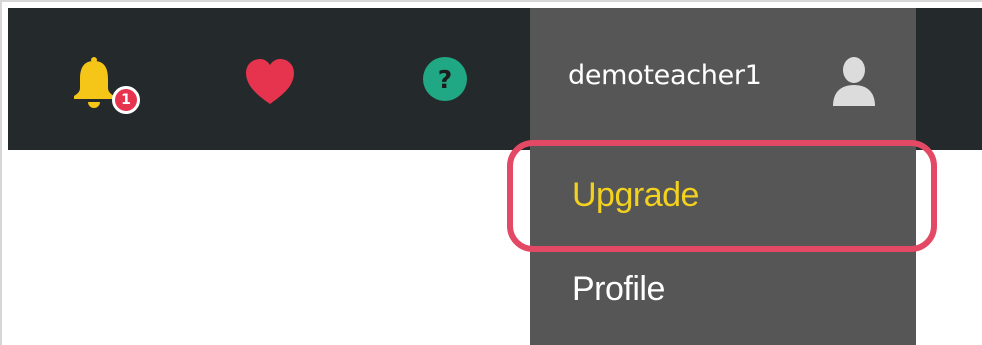 The image size is (982, 345). I want to click on help-button: ?, so click(448, 84).